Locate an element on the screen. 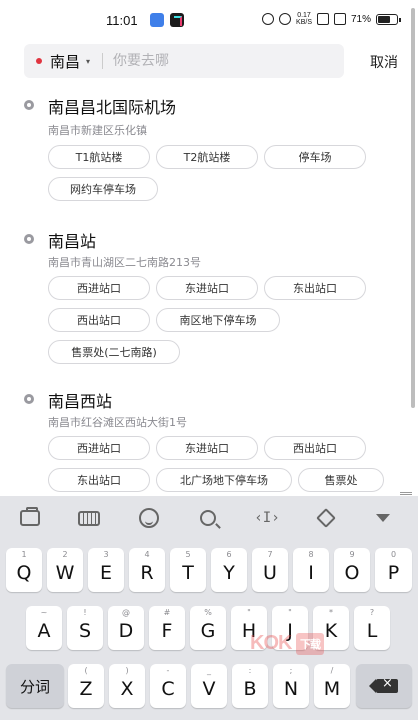 The height and width of the screenshot is (720, 418). key-z: (Z is located at coordinates (86, 686).